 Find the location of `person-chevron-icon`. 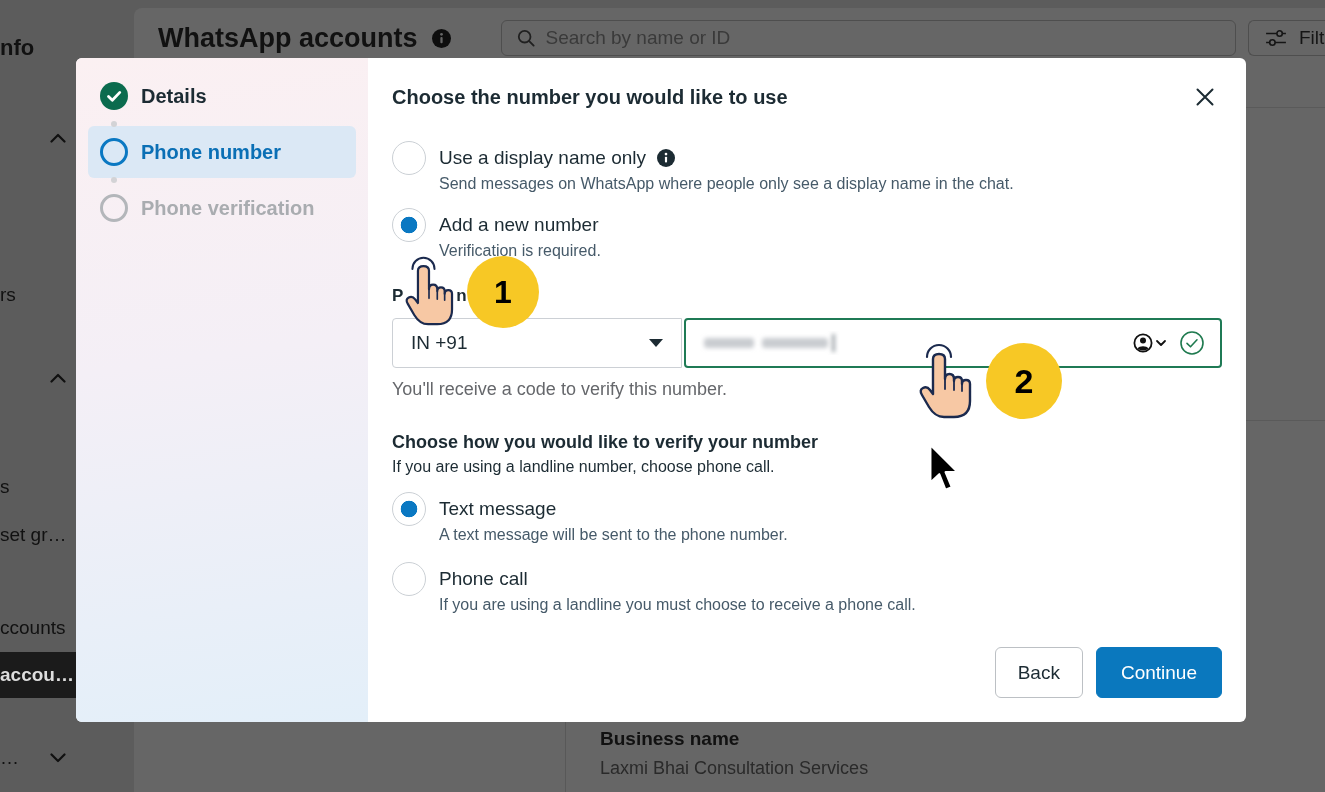

person-chevron-icon is located at coordinates (1151, 343).